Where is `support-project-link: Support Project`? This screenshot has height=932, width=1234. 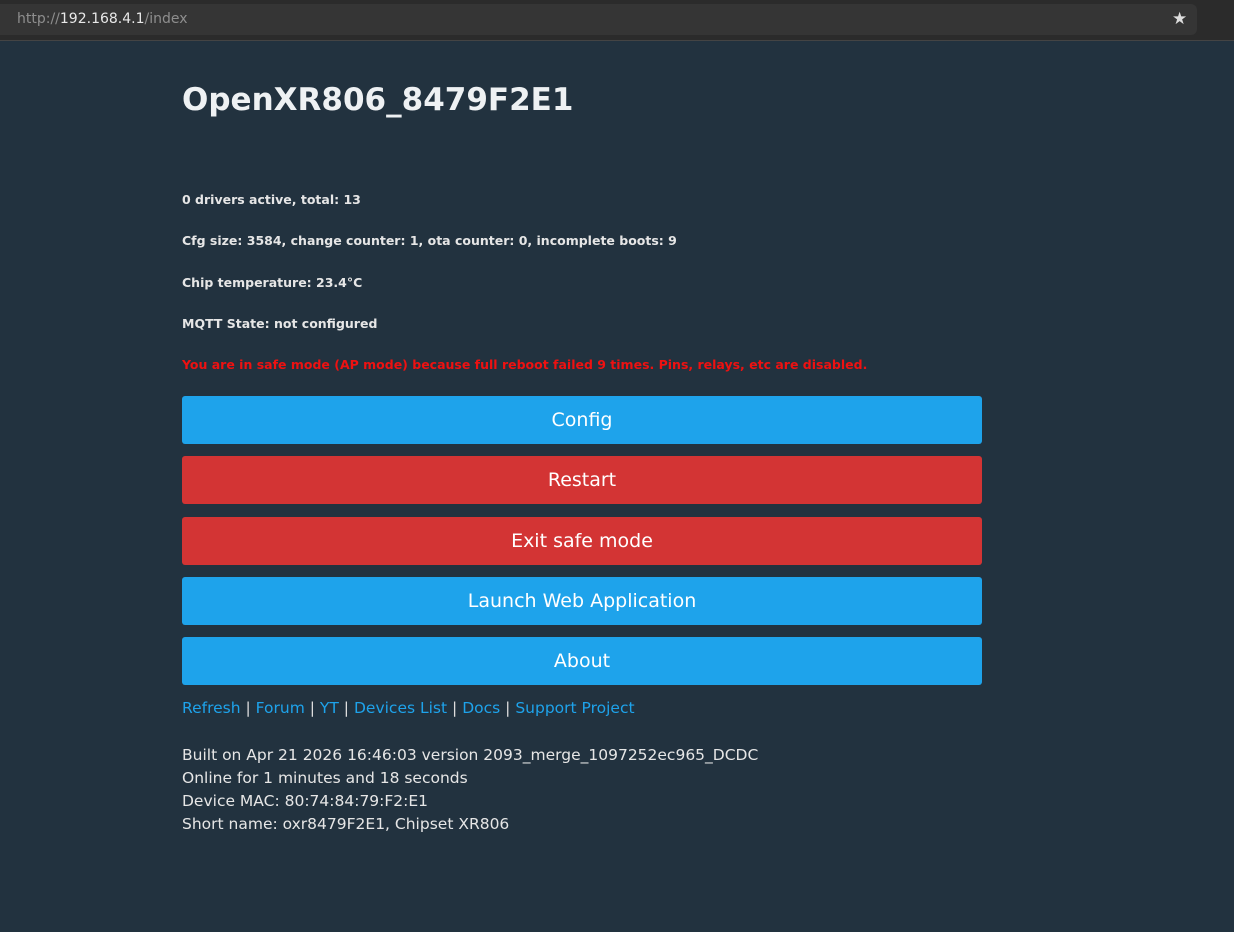 support-project-link: Support Project is located at coordinates (574, 708).